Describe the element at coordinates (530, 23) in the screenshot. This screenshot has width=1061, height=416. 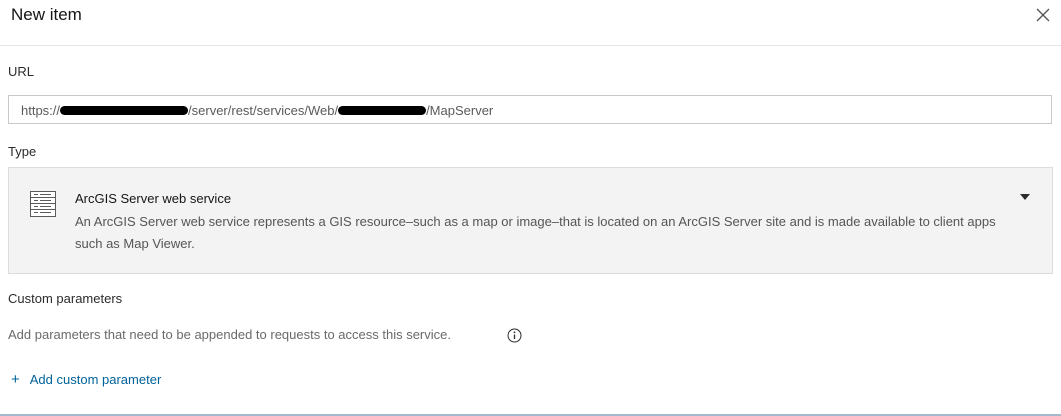
I see `dialog-header: New item` at that location.